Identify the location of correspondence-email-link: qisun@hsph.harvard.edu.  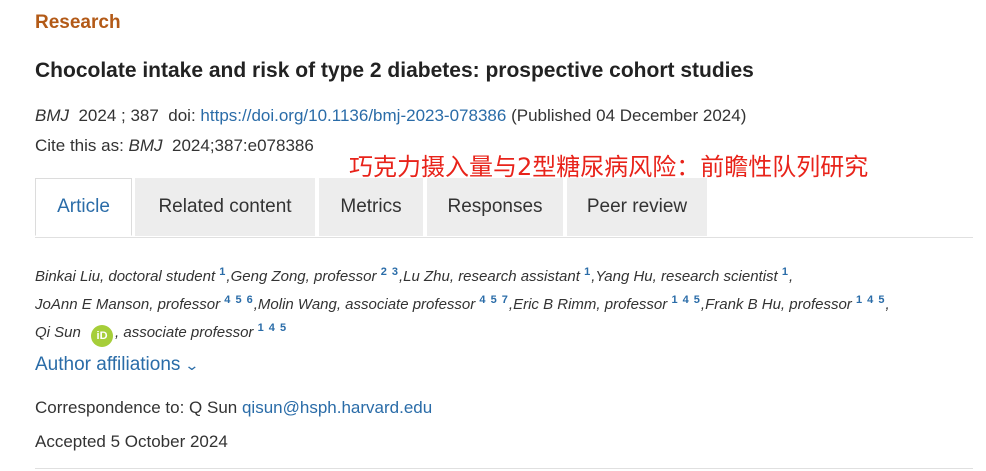
(337, 407).